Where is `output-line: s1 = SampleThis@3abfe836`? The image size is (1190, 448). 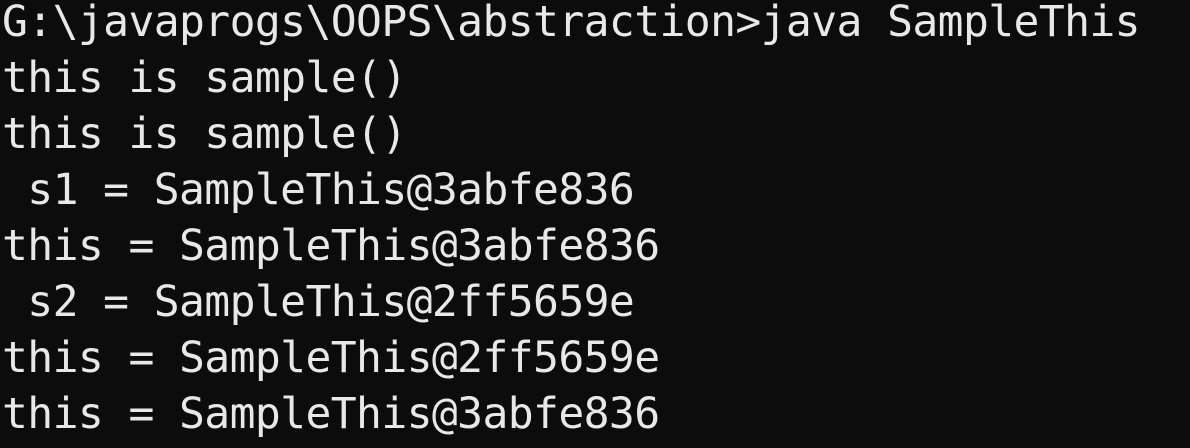
output-line: s1 = SampleThis@3abfe836 is located at coordinates (318, 190).